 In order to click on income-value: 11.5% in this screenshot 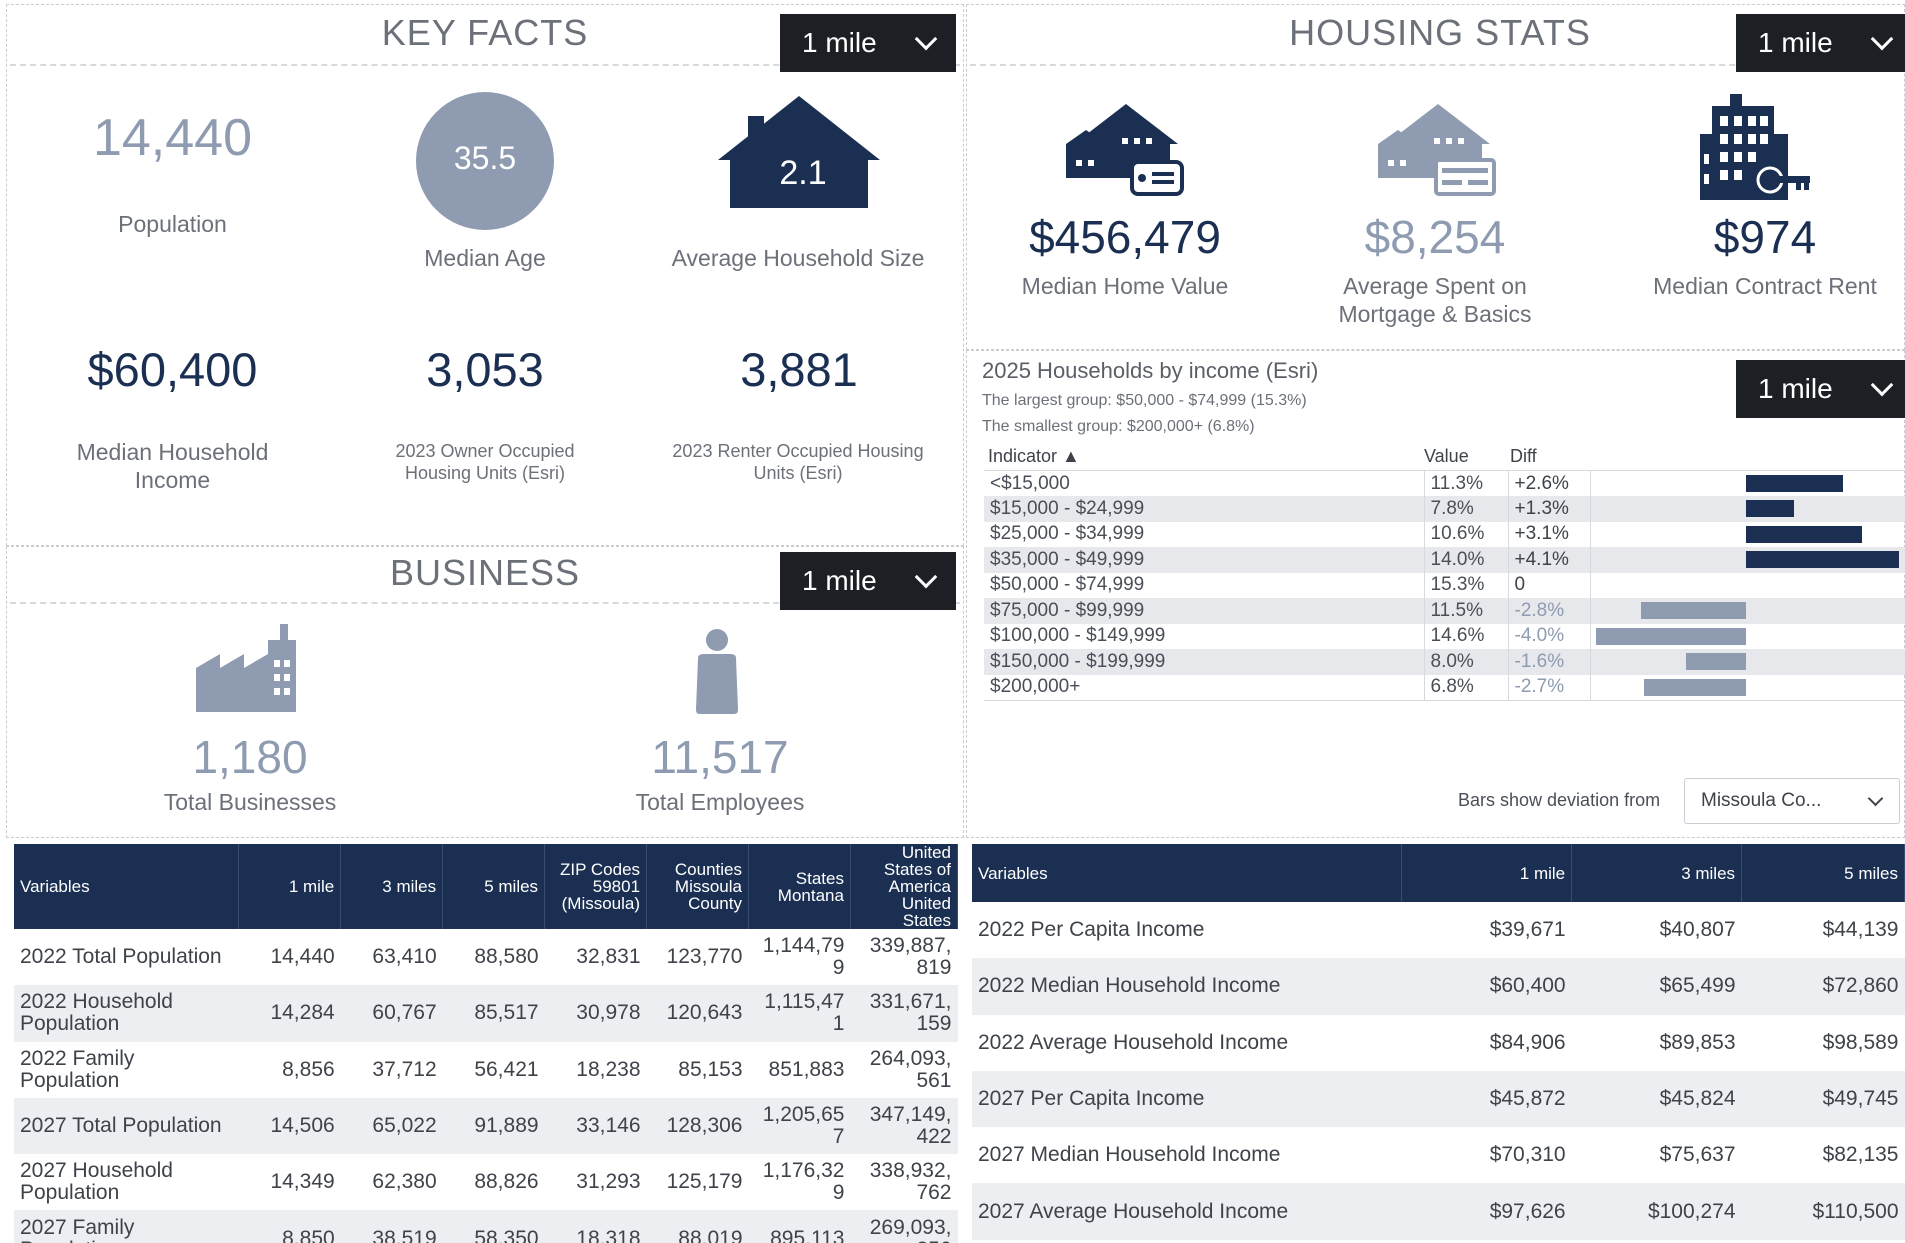, I will do `click(1466, 611)`.